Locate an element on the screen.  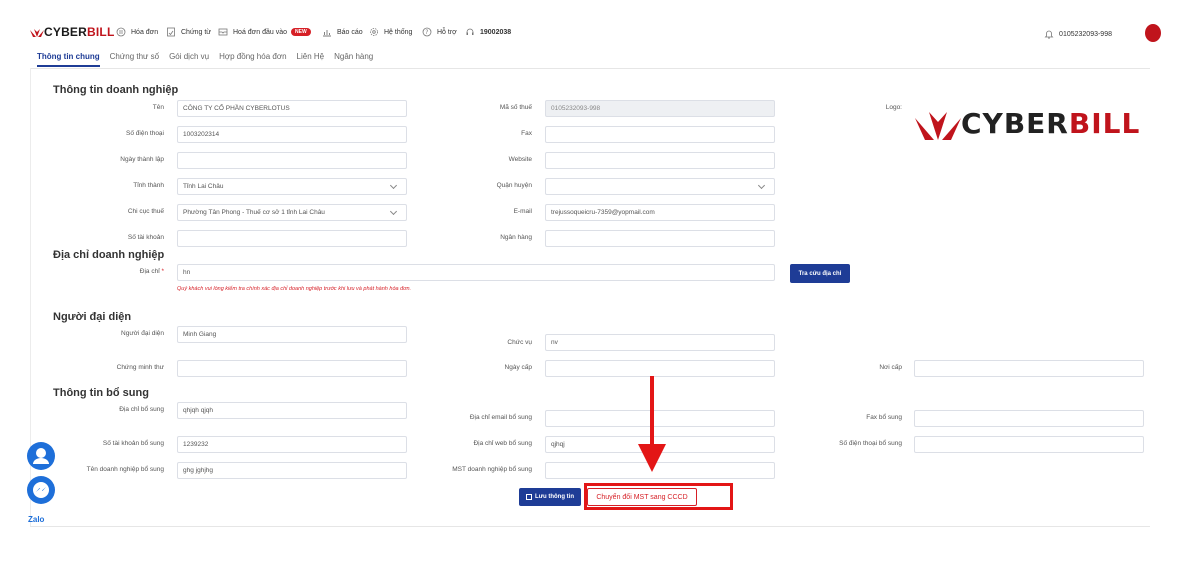
nav-hoa-don-dau-vao: Hoá đơn đầu vào NEW is located at coordinates (264, 32).